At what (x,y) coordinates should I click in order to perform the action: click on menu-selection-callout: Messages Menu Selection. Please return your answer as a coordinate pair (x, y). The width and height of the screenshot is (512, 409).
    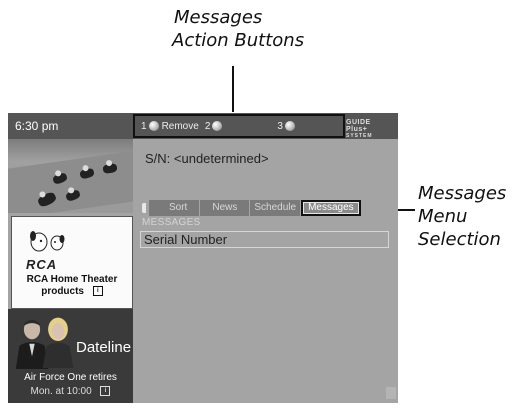
    Looking at the image, I should click on (462, 216).